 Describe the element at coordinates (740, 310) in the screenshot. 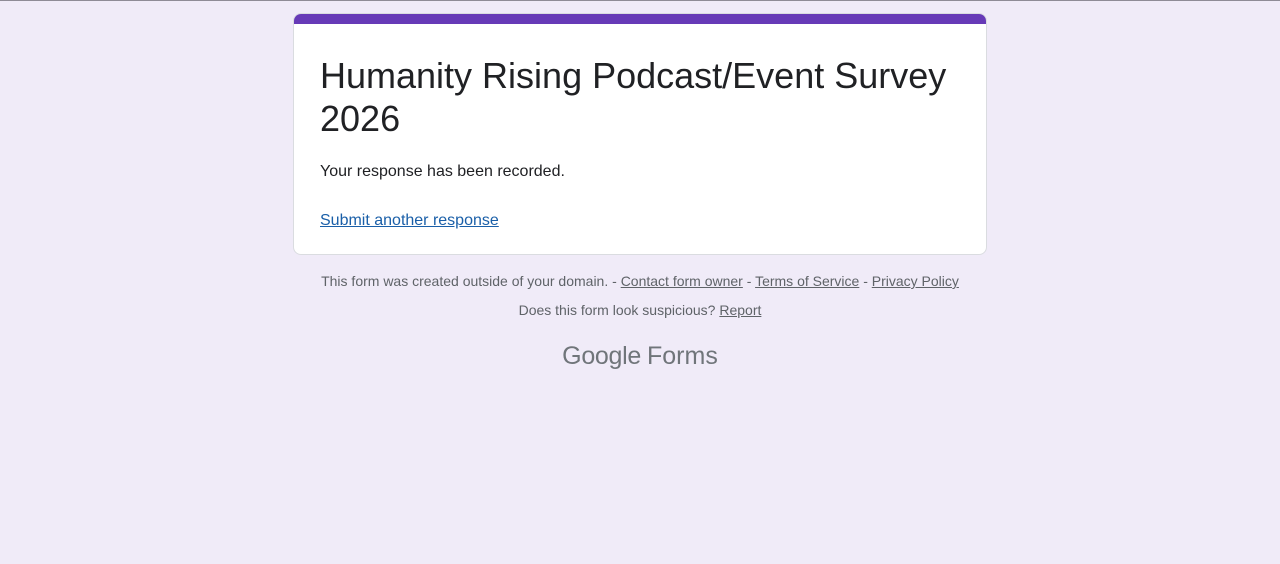

I see `report-link: Report` at that location.